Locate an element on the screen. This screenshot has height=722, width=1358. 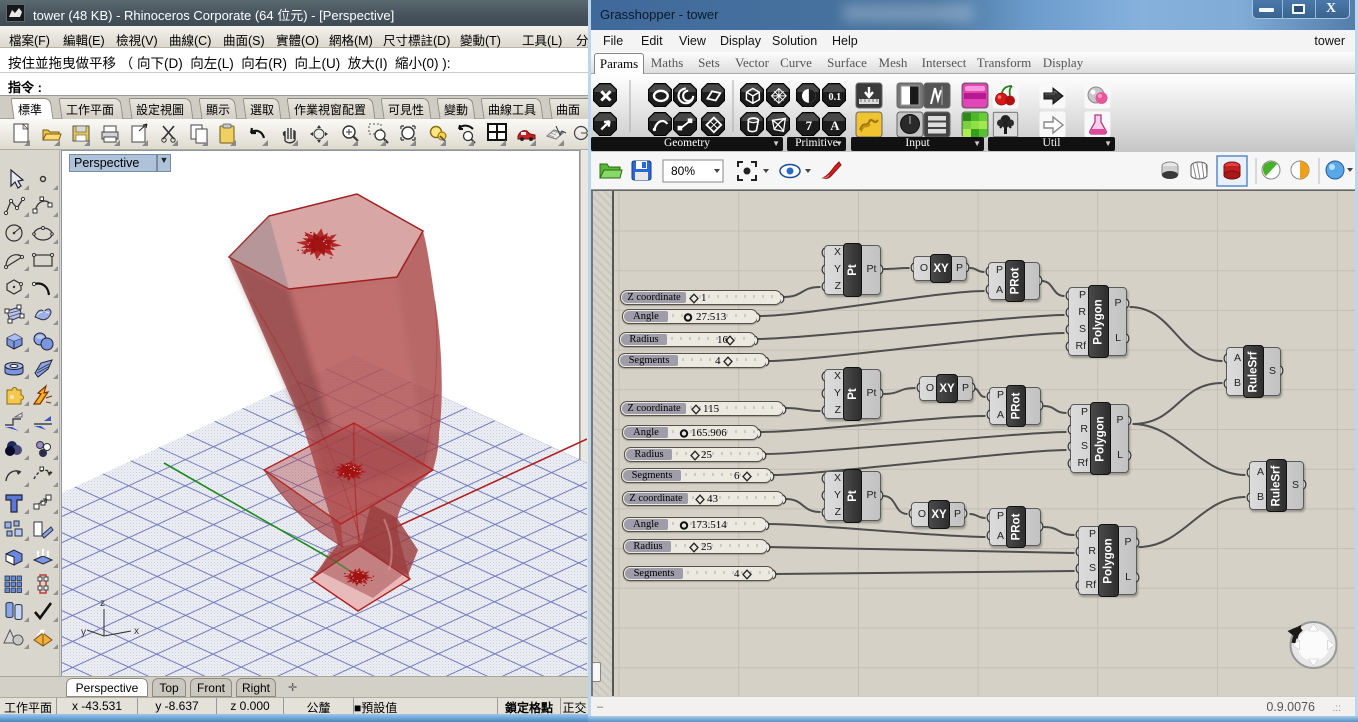
svg-text: 7 is located at coordinates (809, 126).